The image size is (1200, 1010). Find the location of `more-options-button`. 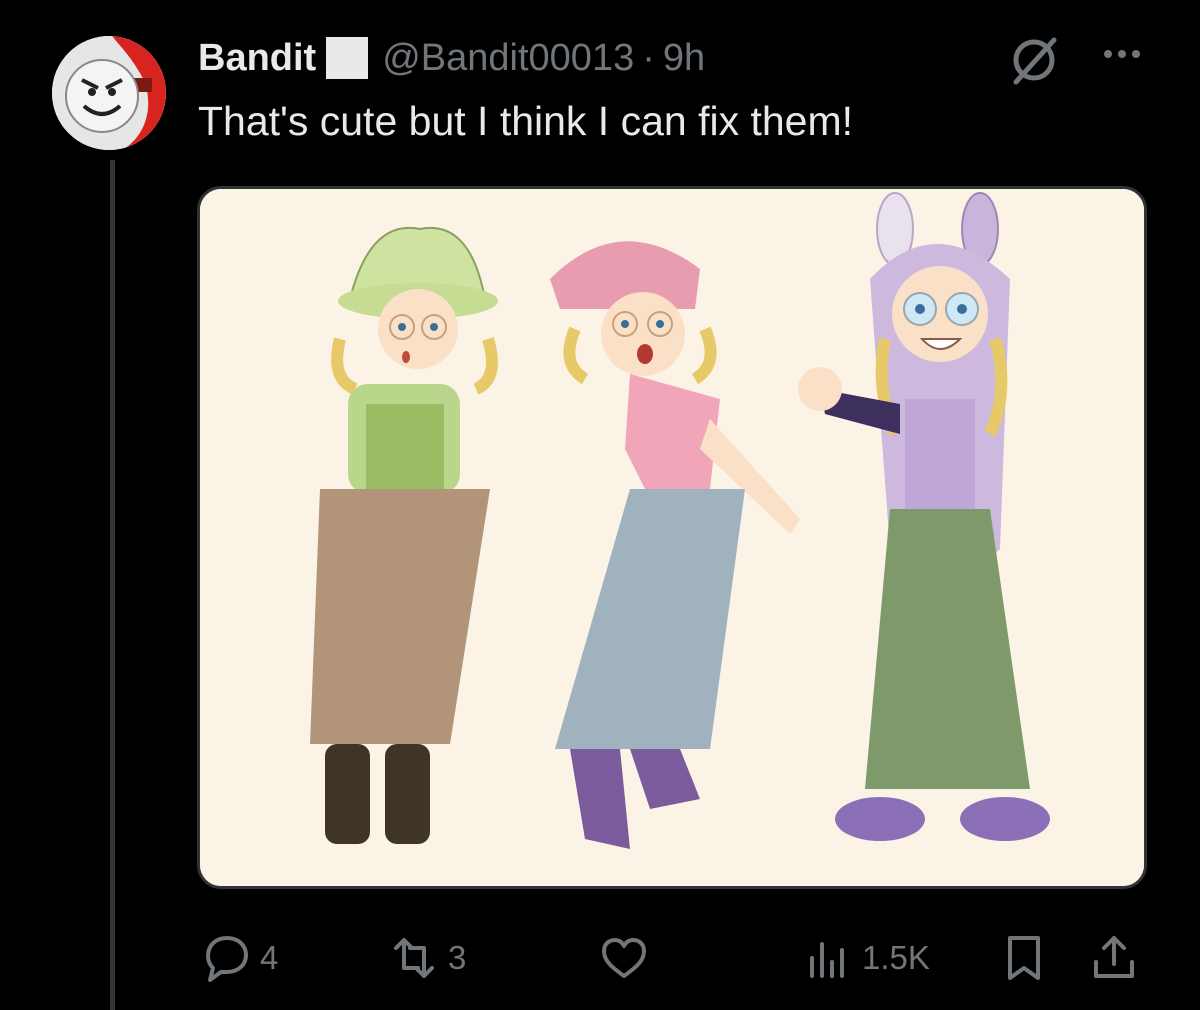

more-options-button is located at coordinates (1122, 57).